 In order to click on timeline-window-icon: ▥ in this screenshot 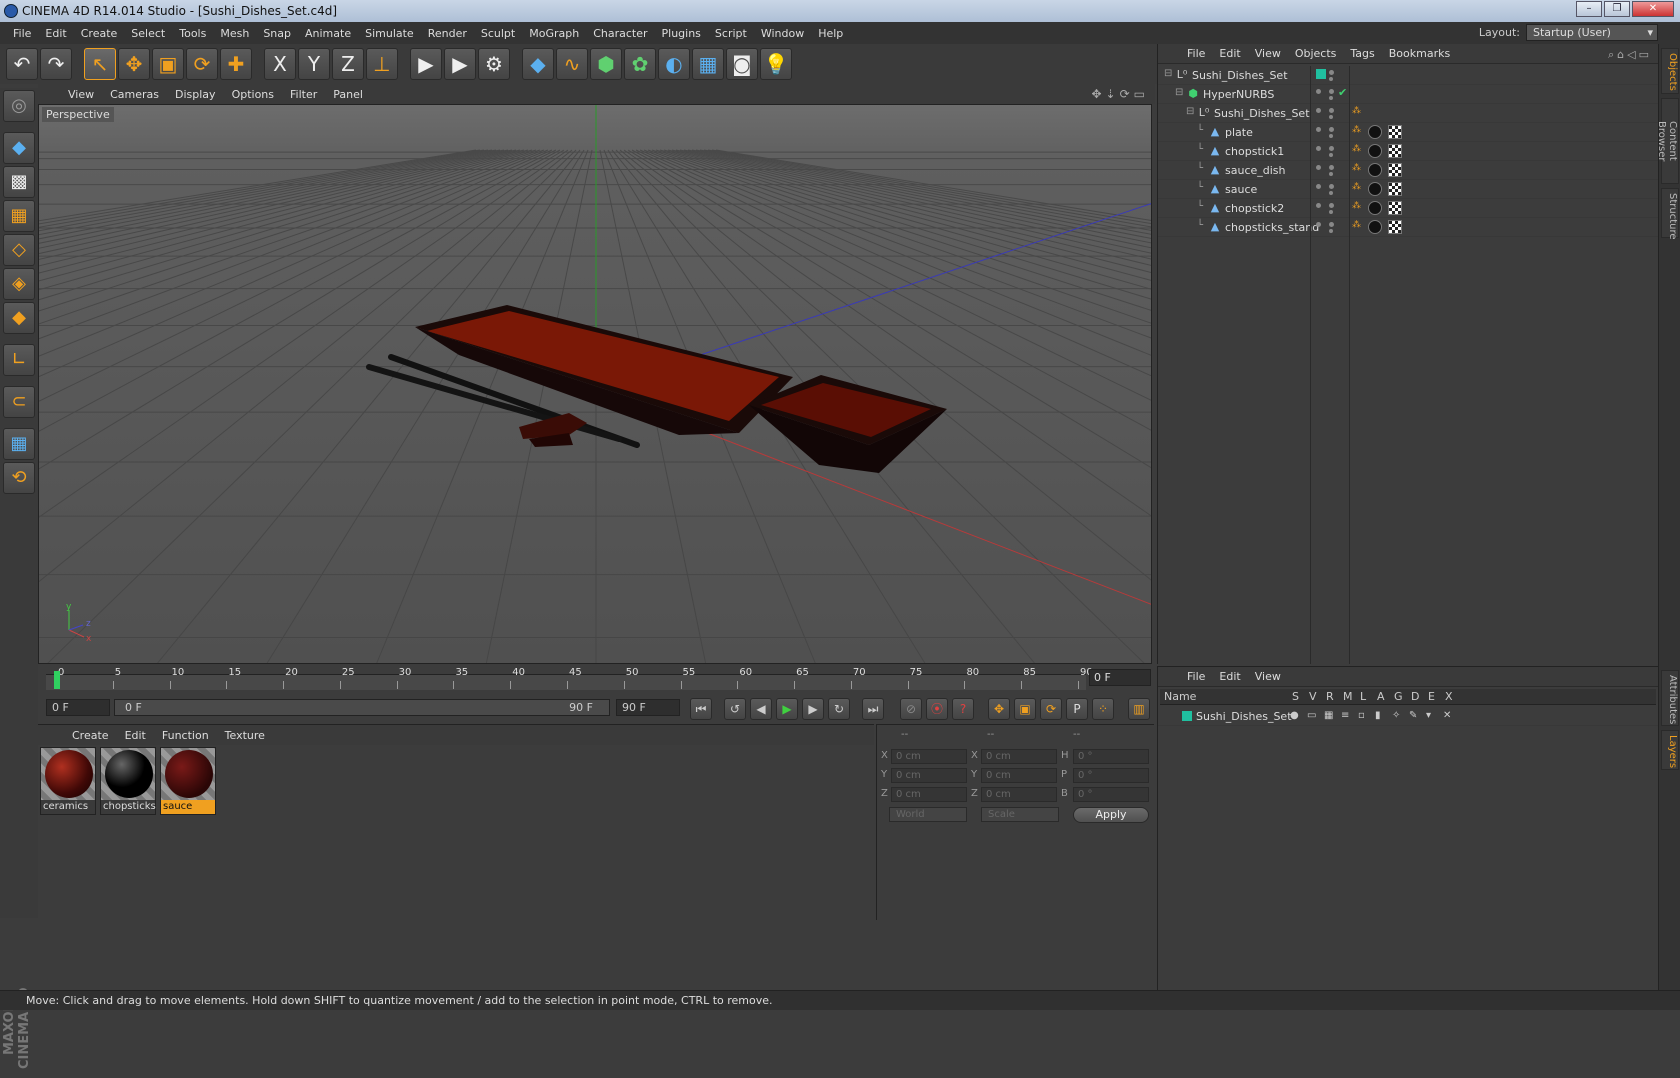, I will do `click(1139, 709)`.